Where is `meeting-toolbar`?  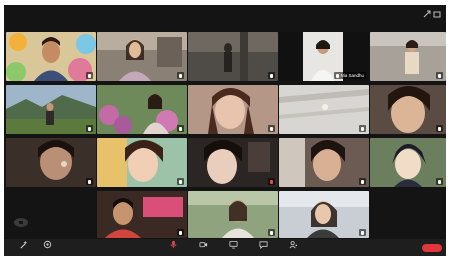
meeting-toolbar is located at coordinates (225, 247).